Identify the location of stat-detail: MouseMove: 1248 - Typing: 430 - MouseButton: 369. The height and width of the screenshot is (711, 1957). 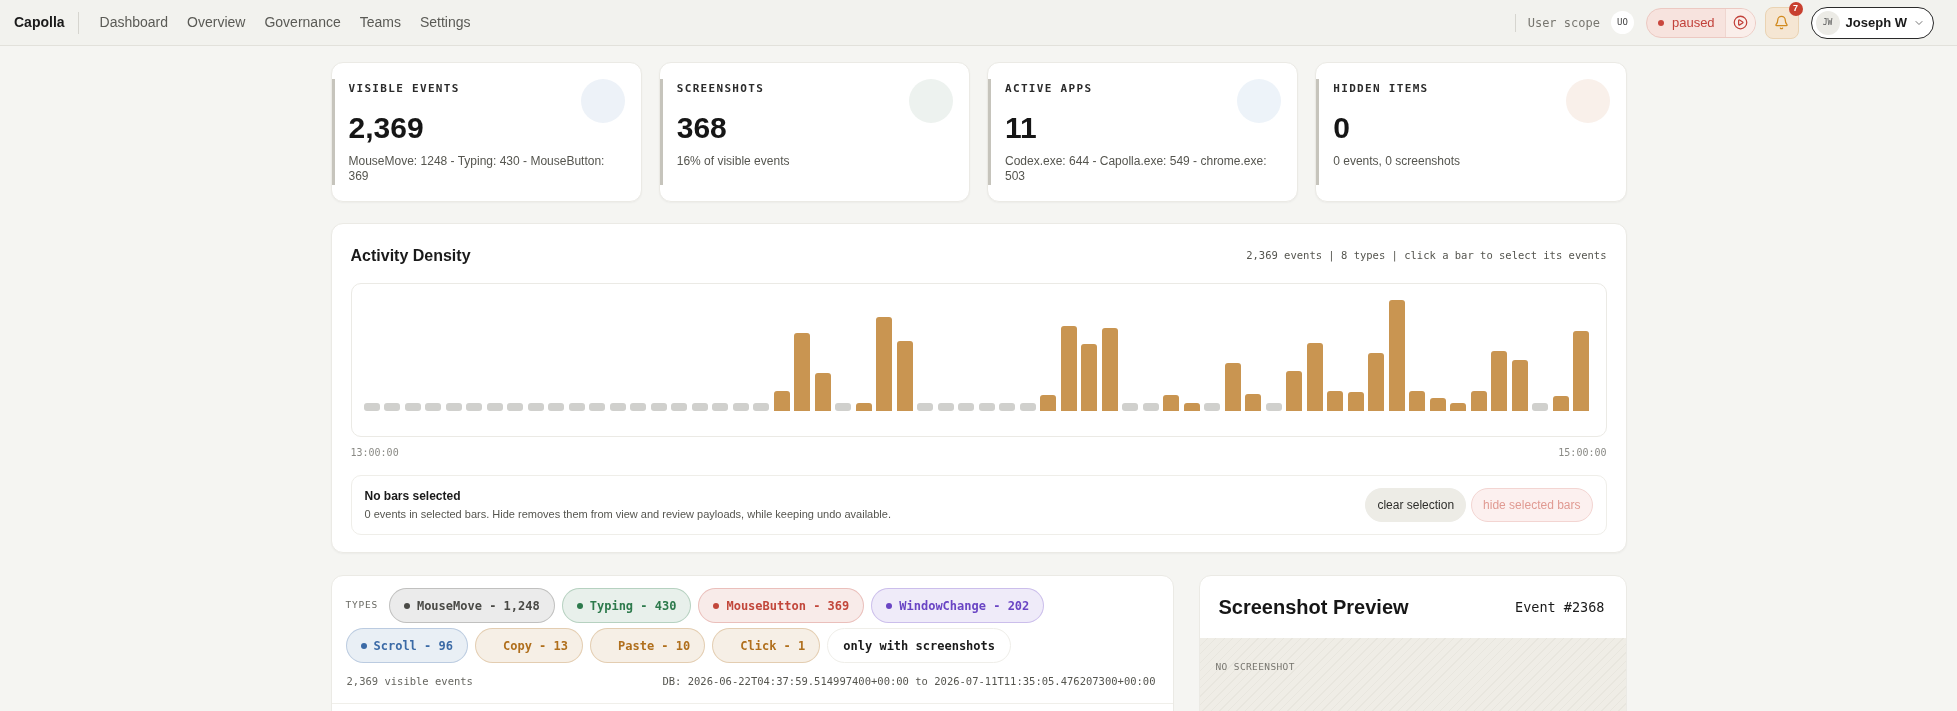
(477, 169).